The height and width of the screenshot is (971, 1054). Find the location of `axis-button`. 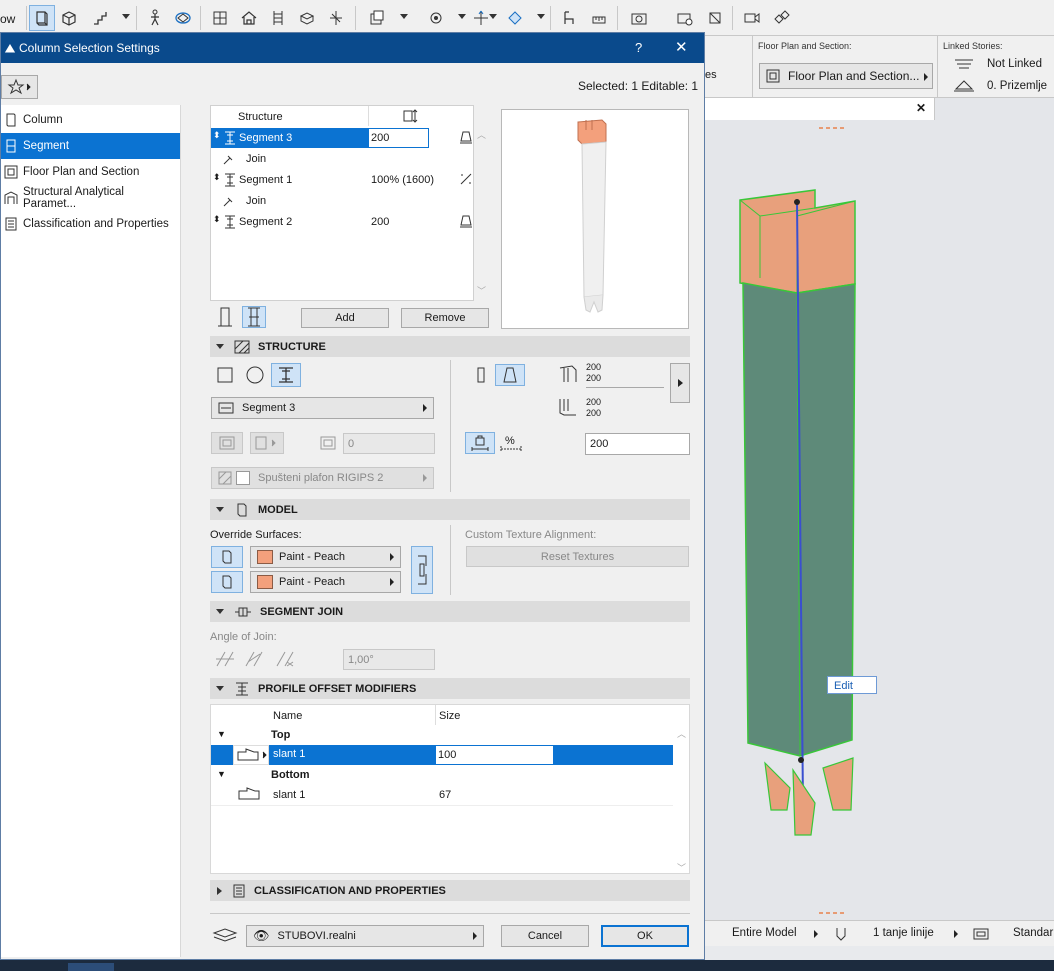

axis-button is located at coordinates (336, 18).